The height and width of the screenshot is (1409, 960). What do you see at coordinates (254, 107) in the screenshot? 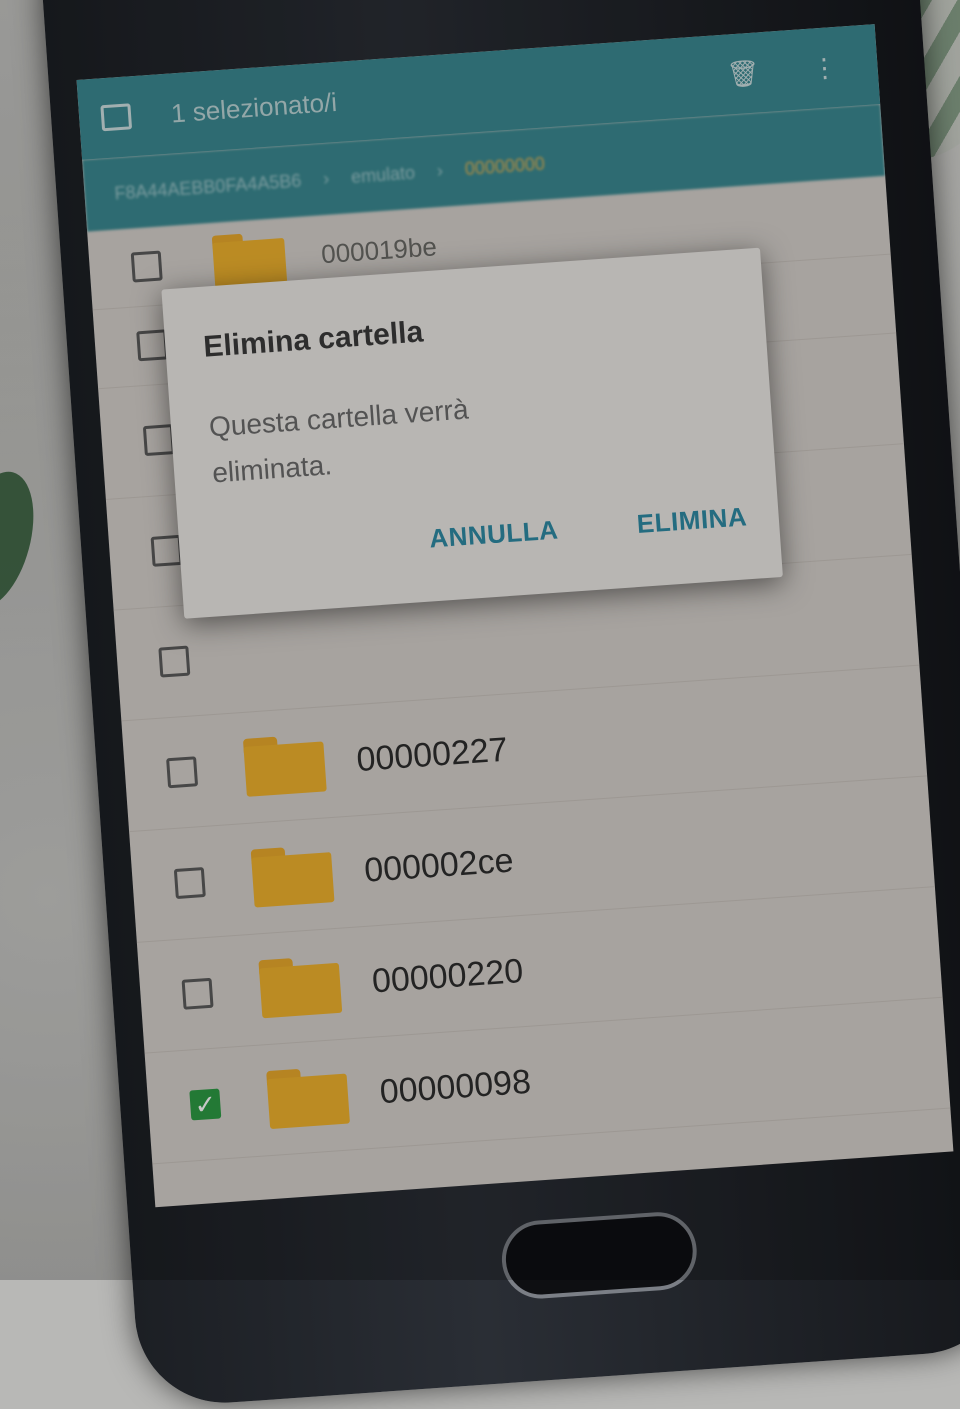
I see `selection-count-title: 1 selezionato/i` at bounding box center [254, 107].